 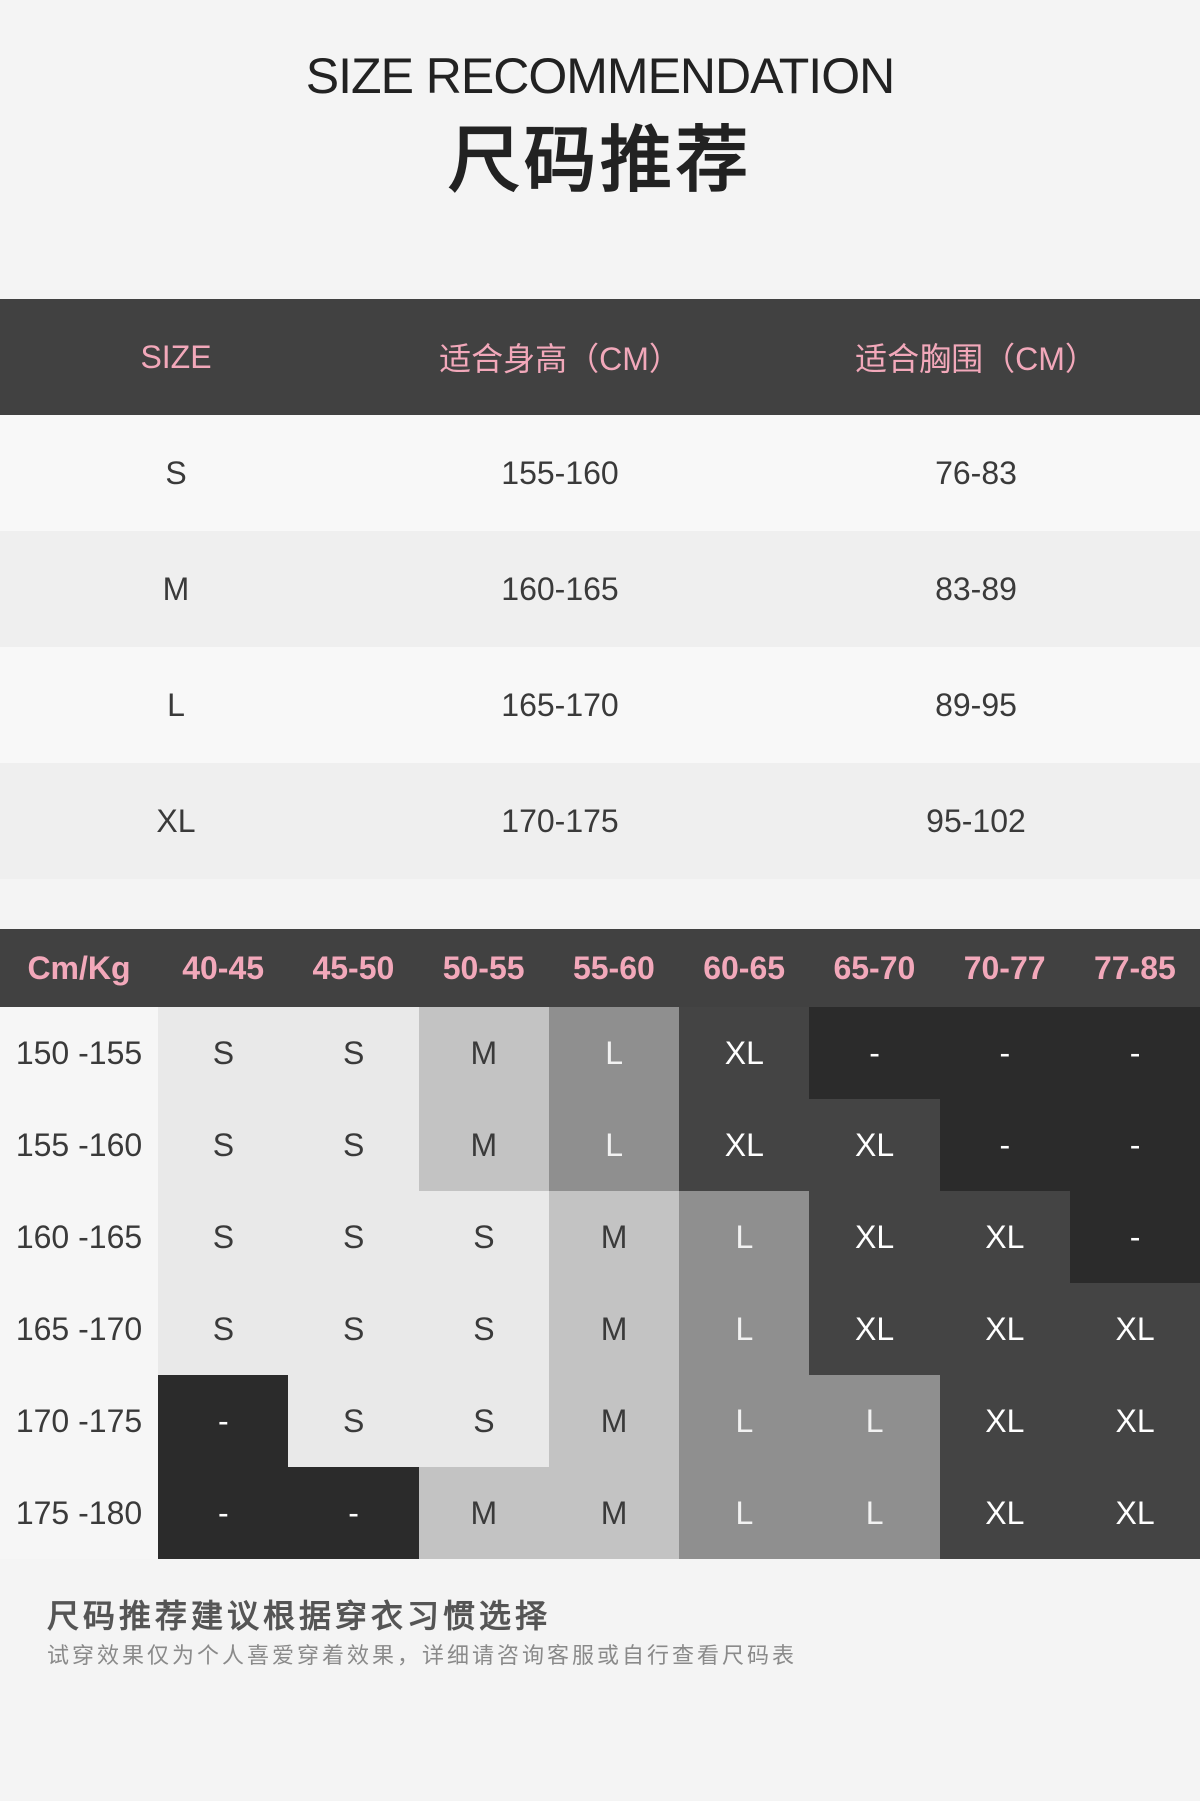 I want to click on size-cell: S, so click(x=176, y=472).